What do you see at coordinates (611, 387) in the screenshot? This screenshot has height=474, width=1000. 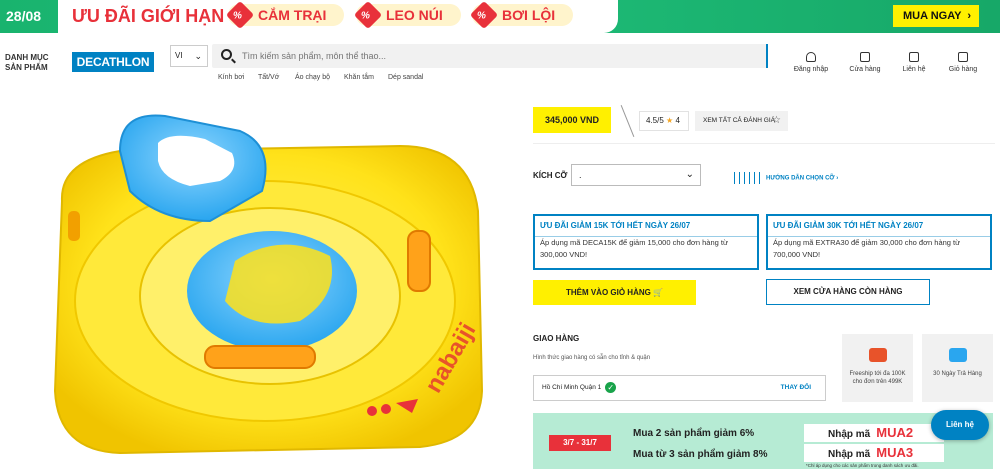 I see `check-icon: ✓` at bounding box center [611, 387].